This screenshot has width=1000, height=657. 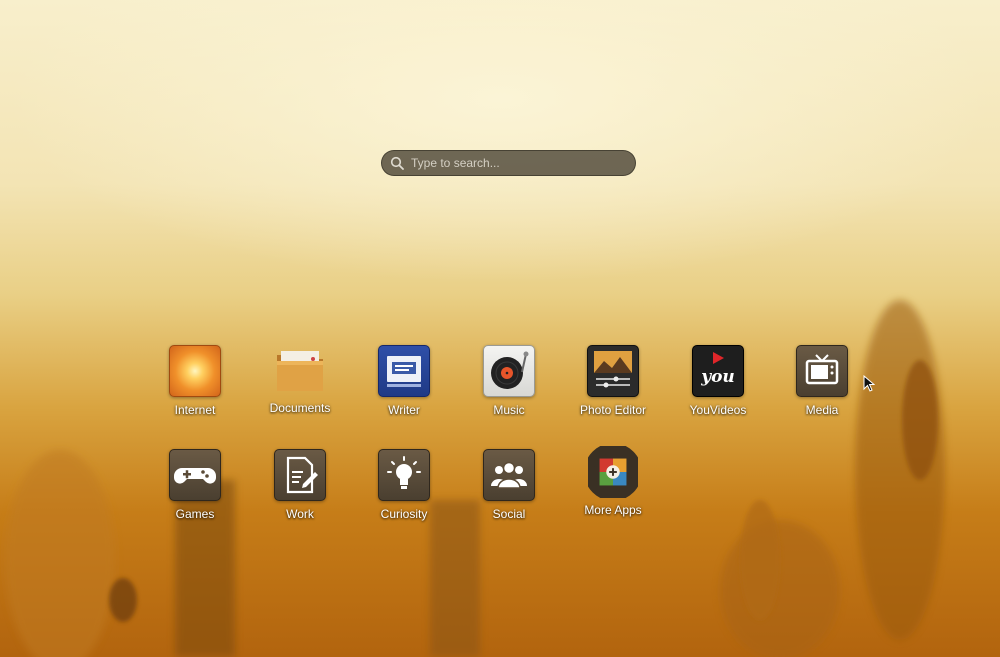 What do you see at coordinates (404, 410) in the screenshot?
I see `app-label: Writer` at bounding box center [404, 410].